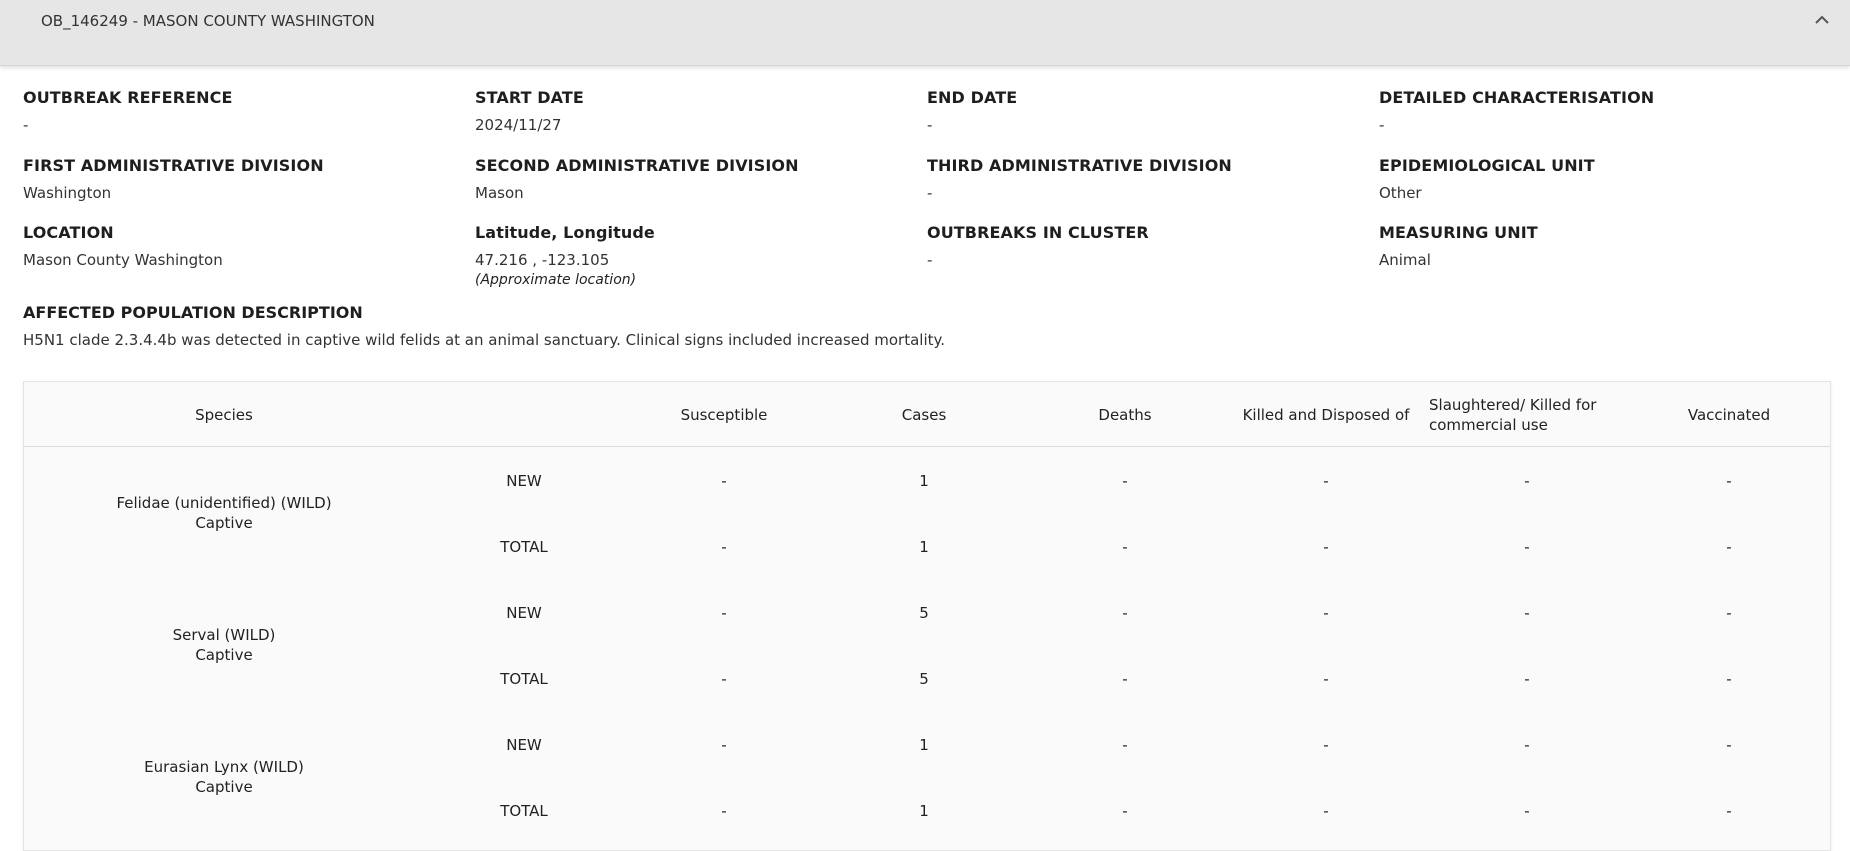 The image size is (1850, 851). Describe the element at coordinates (529, 97) in the screenshot. I see `field-label: START DATE` at that location.